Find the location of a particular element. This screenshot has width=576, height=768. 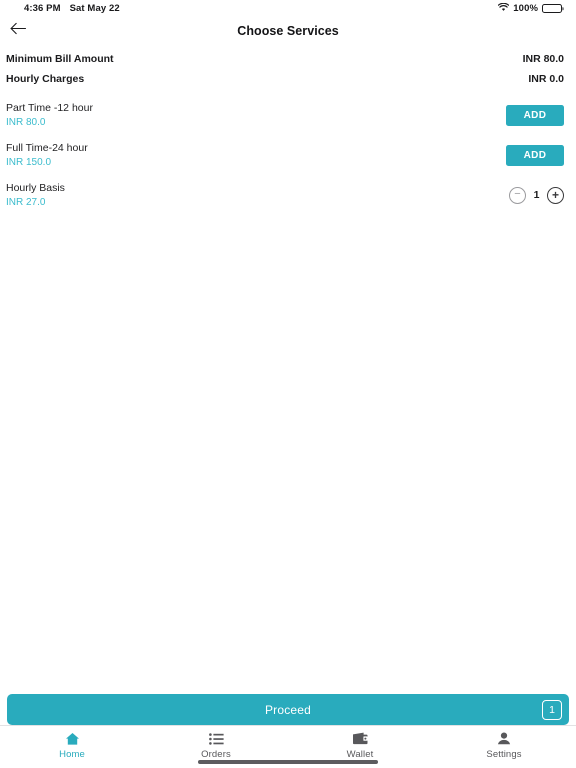

tab-orders: Orders is located at coordinates (216, 745).